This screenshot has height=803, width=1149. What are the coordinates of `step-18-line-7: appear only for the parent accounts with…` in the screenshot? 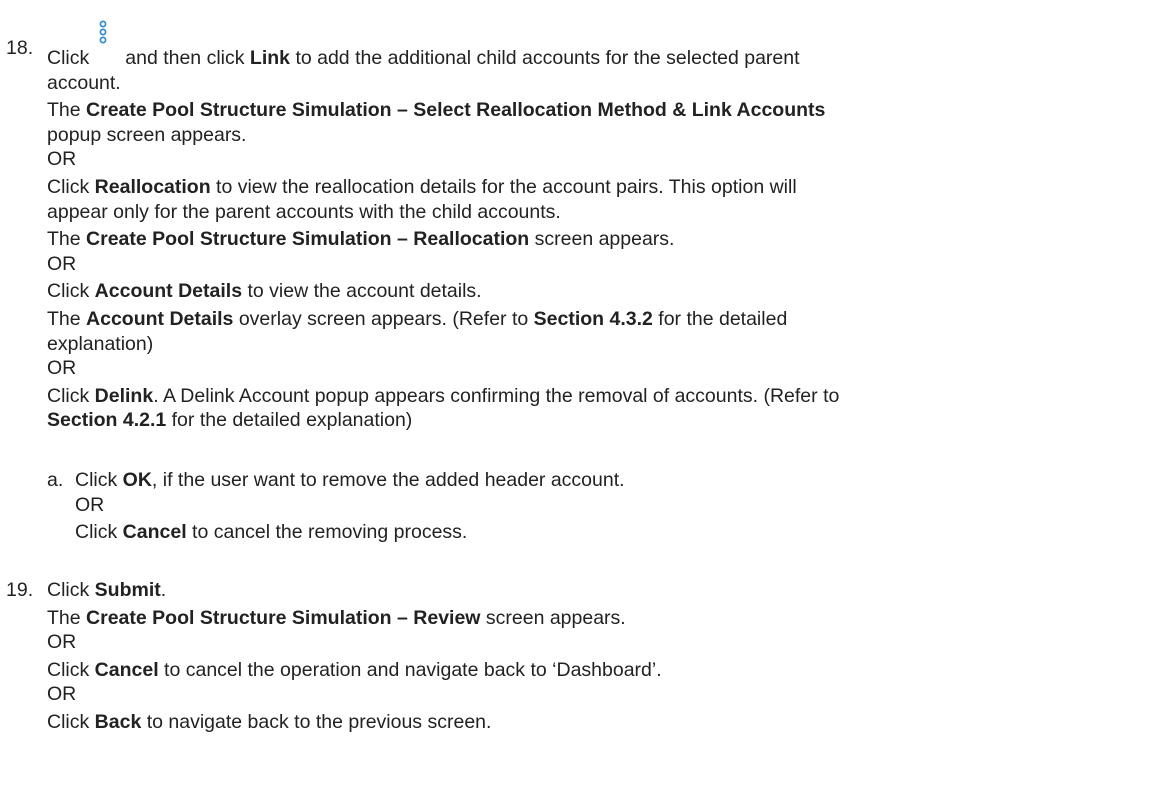 It's located at (304, 211).